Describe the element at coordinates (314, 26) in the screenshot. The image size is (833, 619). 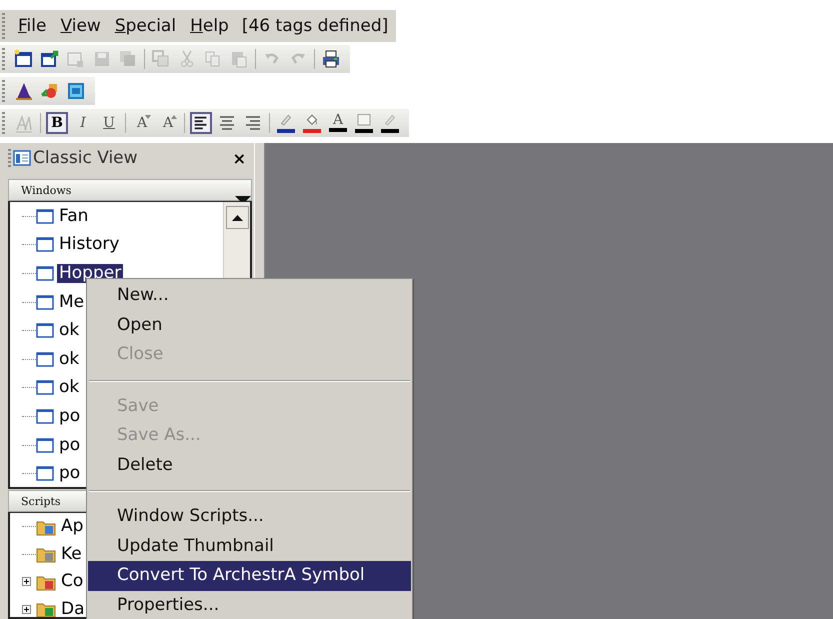
I see `tag-count: [46 tags defined]` at that location.